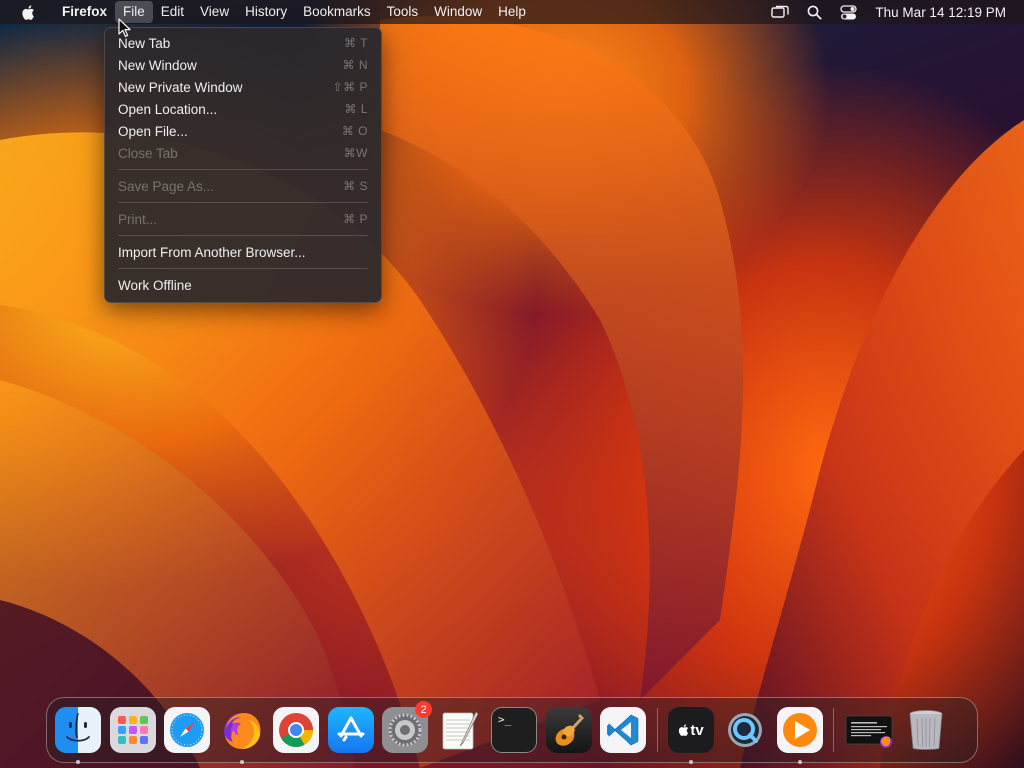 This screenshot has height=768, width=1024. Describe the element at coordinates (187, 730) in the screenshot. I see `safari-icon` at that location.